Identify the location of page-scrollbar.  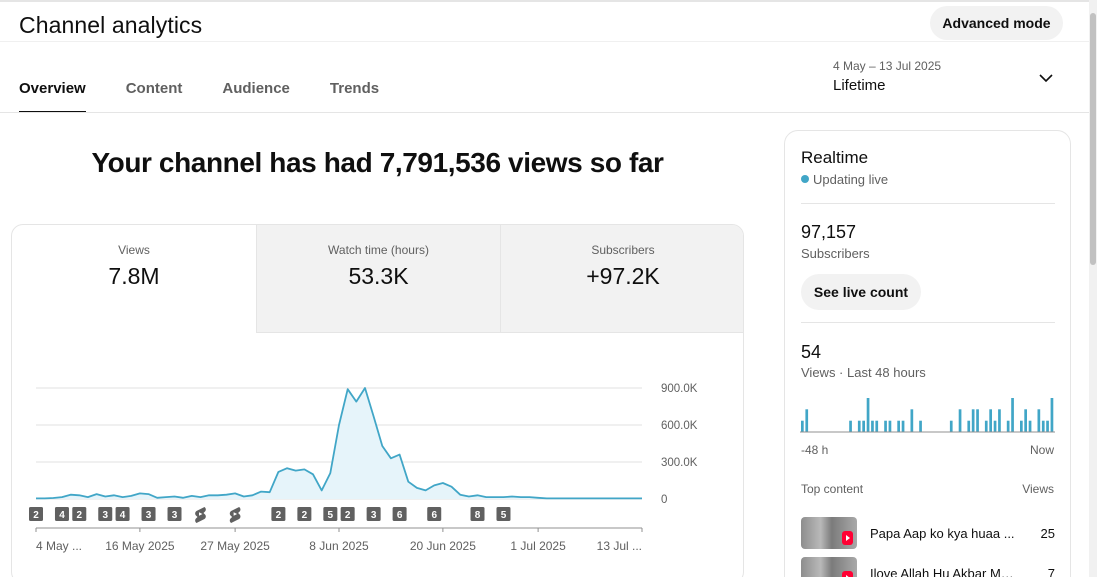
(1093, 288).